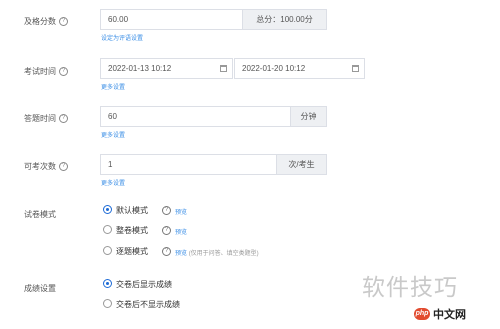 Image resolution: width=500 pixels, height=329 pixels. What do you see at coordinates (449, 315) in the screenshot?
I see `brand-text: 中文网` at bounding box center [449, 315].